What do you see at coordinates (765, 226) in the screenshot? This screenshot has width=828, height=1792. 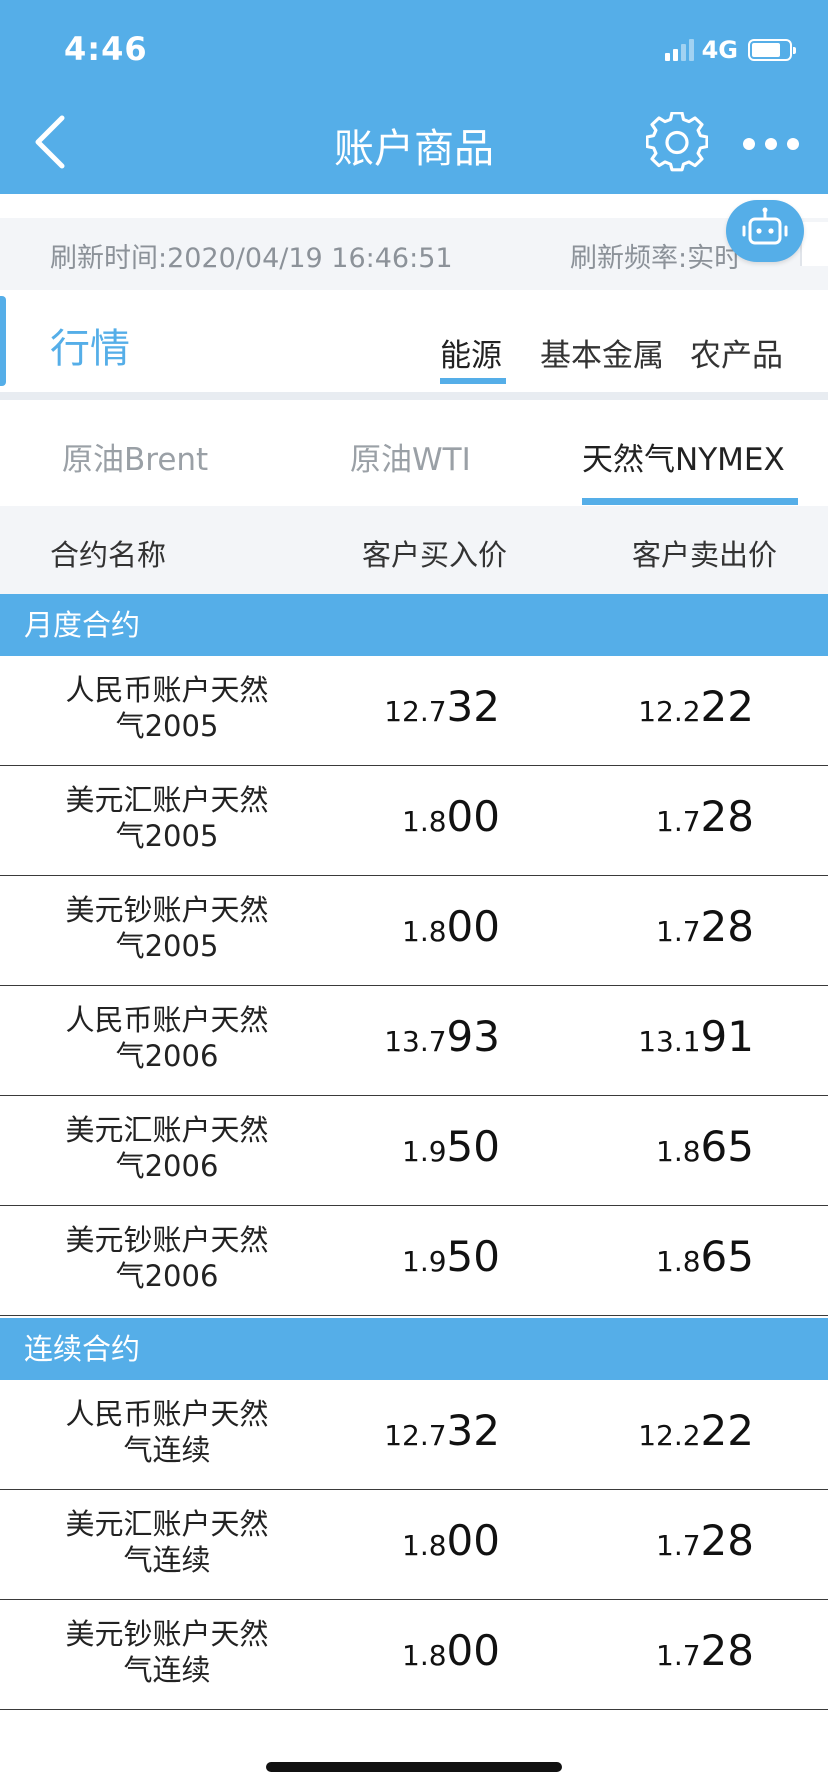 I see `robot-icon` at bounding box center [765, 226].